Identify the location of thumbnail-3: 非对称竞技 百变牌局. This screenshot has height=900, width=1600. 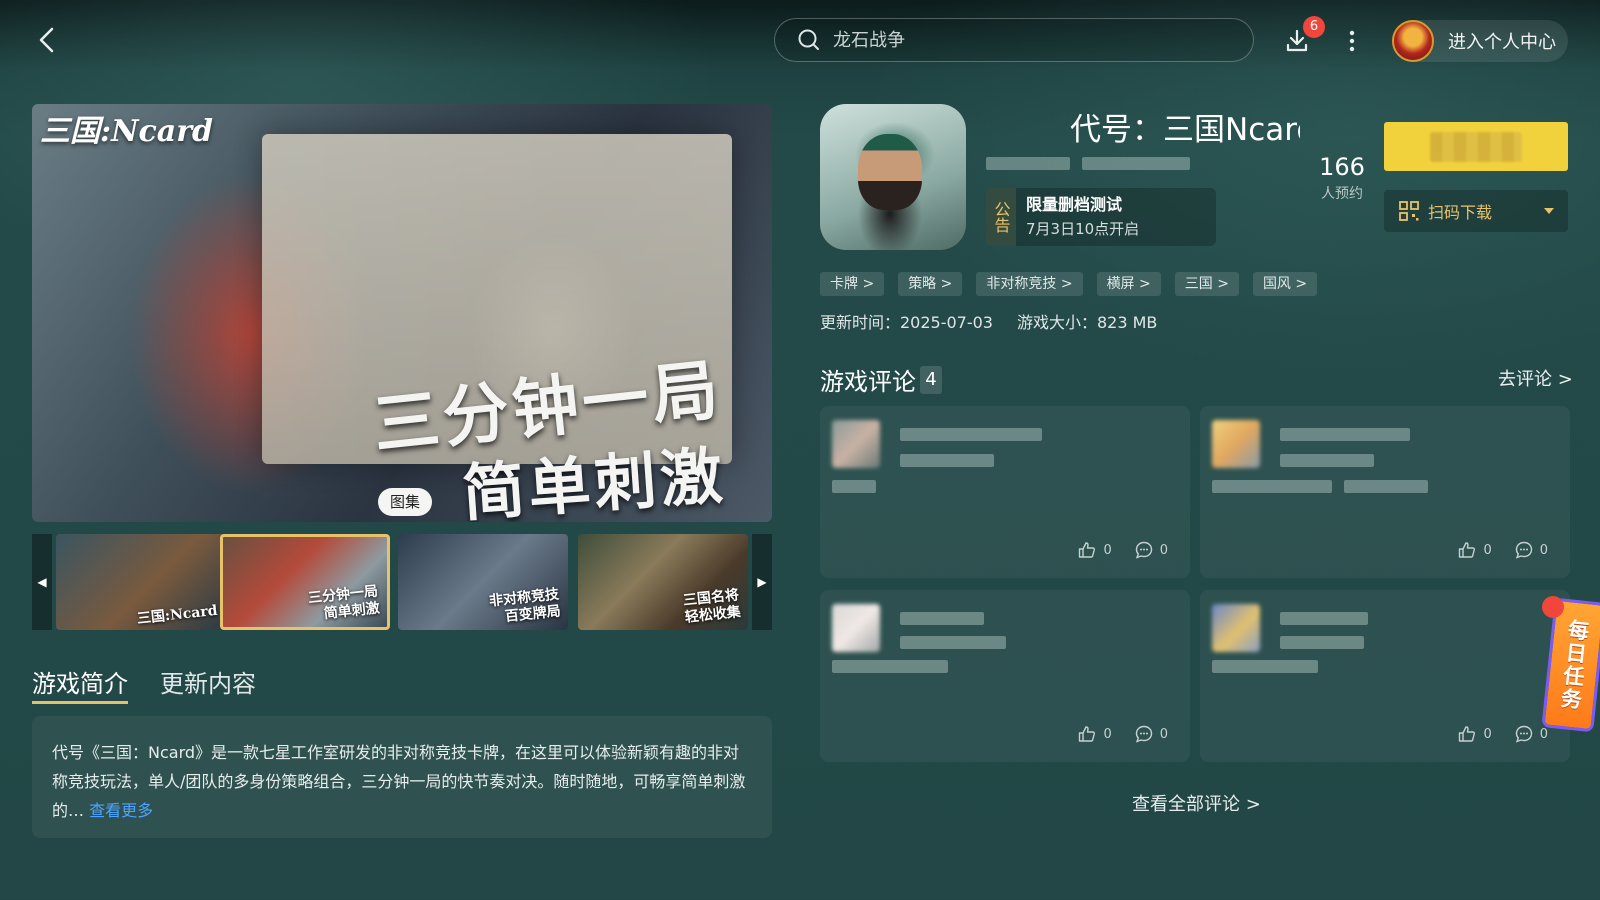
(483, 582).